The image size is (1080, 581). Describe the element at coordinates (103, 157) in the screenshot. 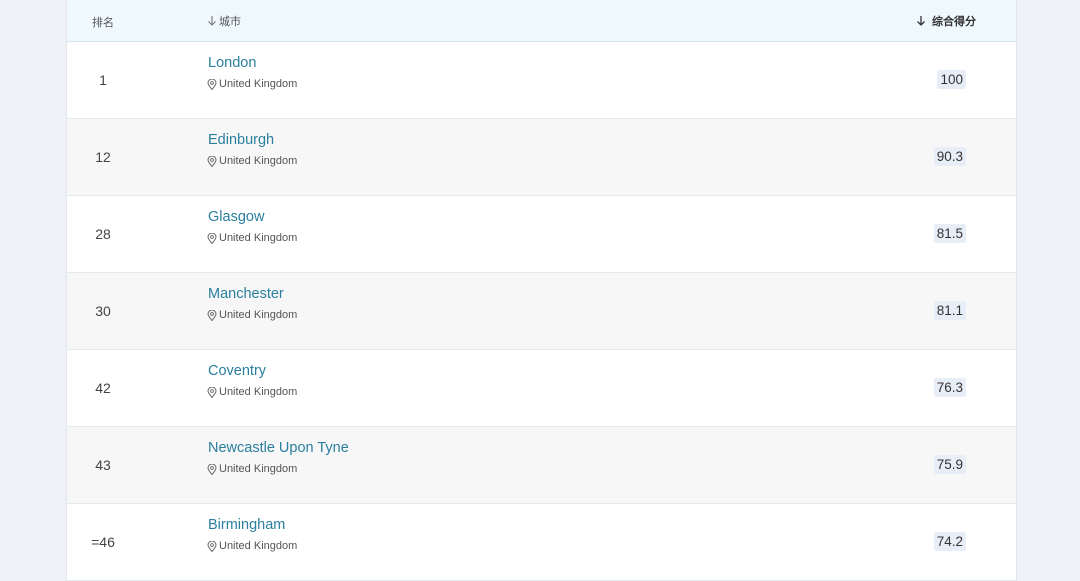

I see `rank-value: 12` at that location.